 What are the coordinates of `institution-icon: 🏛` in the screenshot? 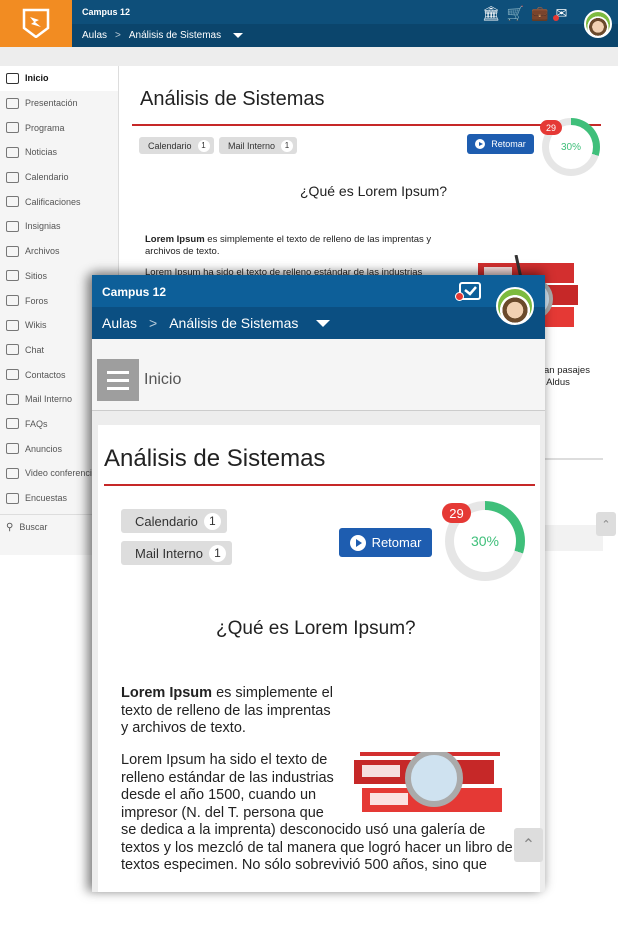 It's located at (491, 13).